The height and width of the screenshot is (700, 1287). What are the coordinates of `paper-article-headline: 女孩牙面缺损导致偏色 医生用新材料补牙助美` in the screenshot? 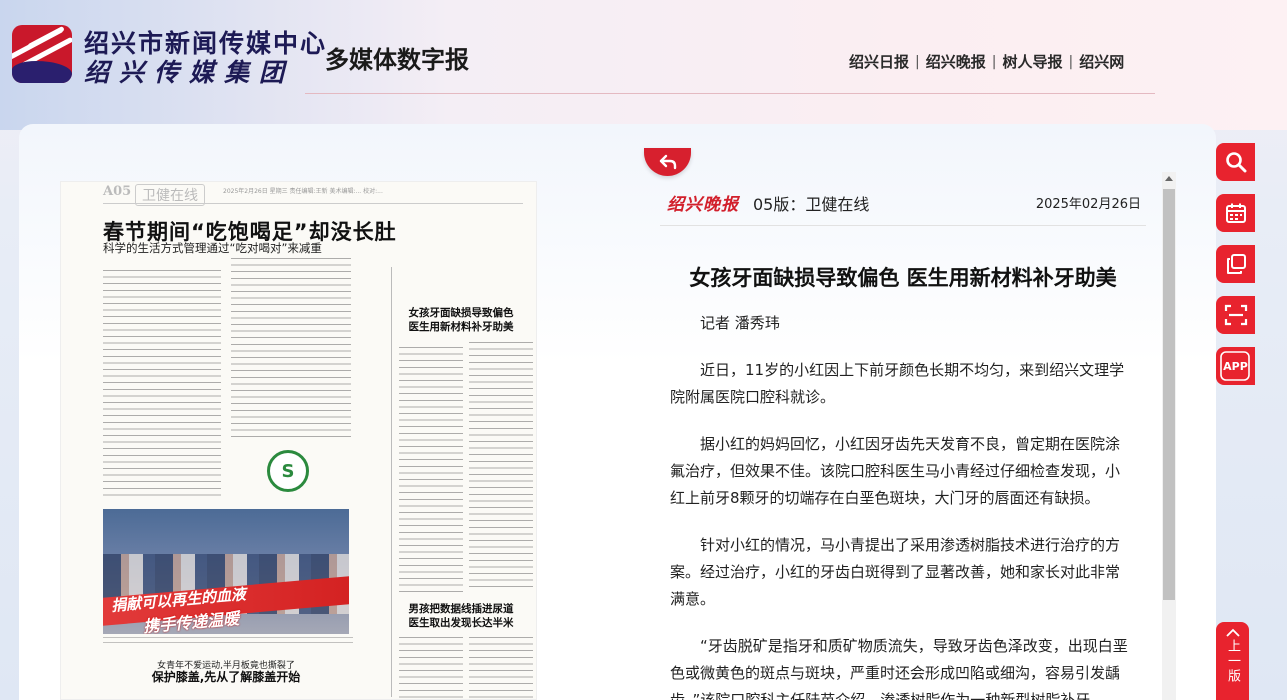 It's located at (461, 320).